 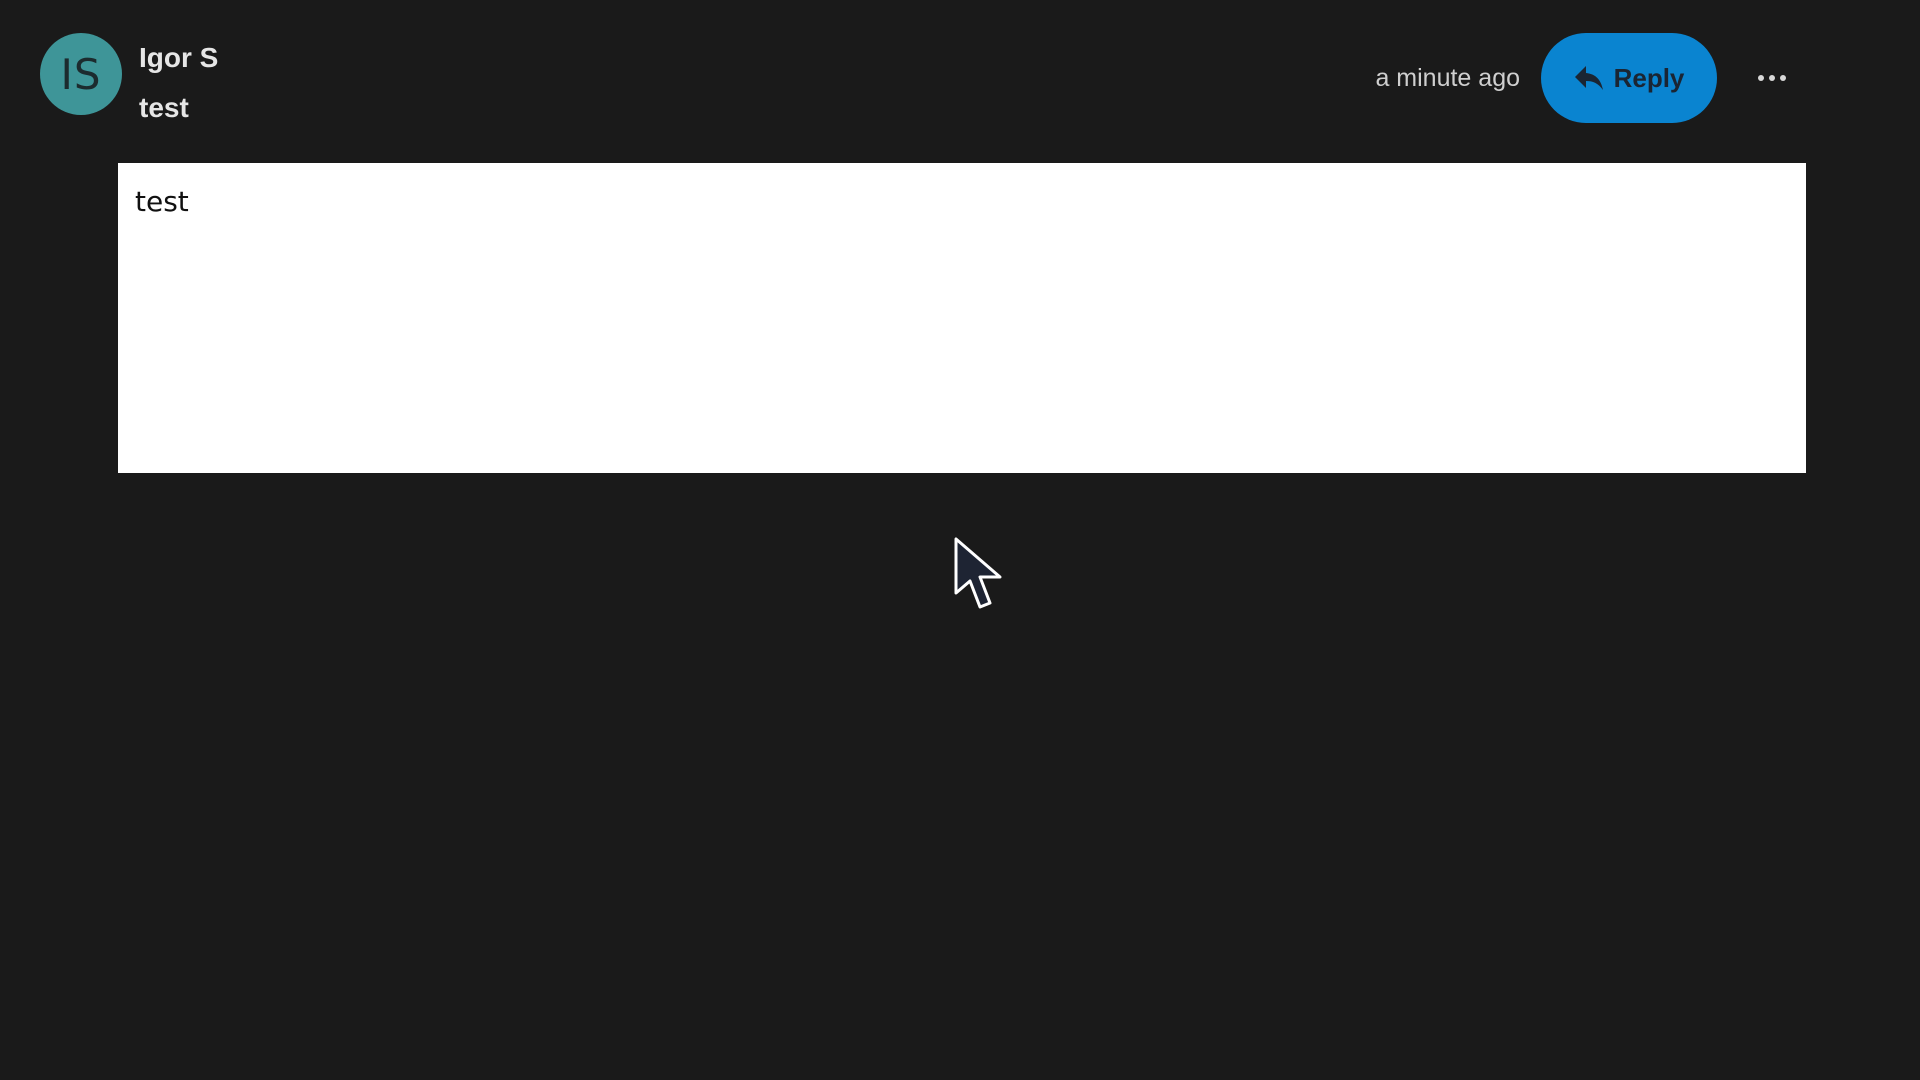 I want to click on ellipsis-icon, so click(x=1761, y=78).